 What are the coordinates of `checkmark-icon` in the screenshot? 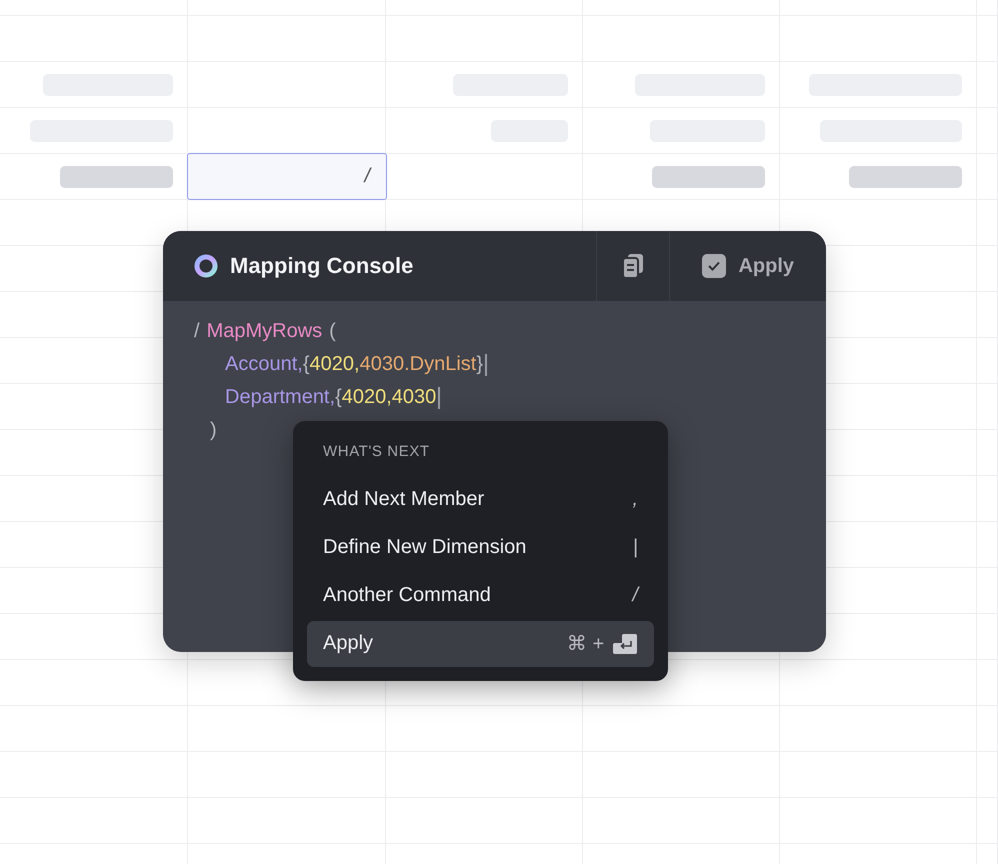 It's located at (714, 266).